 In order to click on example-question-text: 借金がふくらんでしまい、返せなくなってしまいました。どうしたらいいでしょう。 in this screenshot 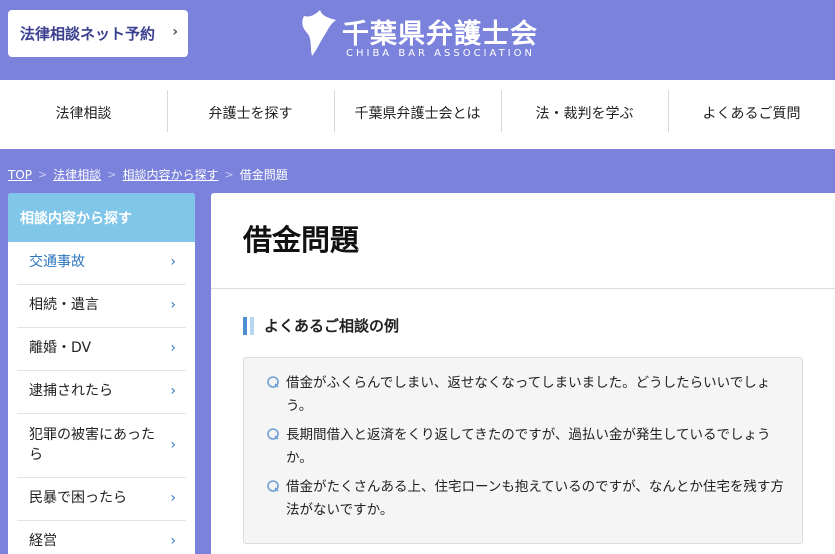, I will do `click(528, 394)`.